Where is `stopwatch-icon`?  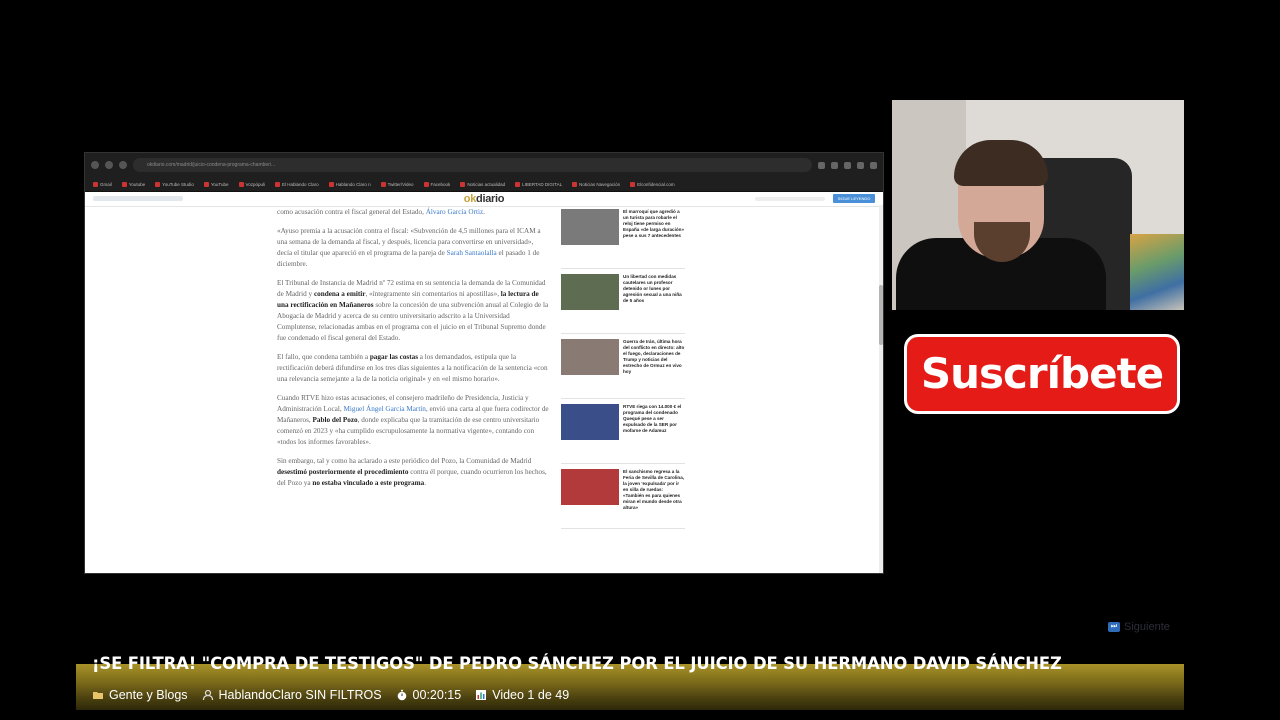 stopwatch-icon is located at coordinates (401, 695).